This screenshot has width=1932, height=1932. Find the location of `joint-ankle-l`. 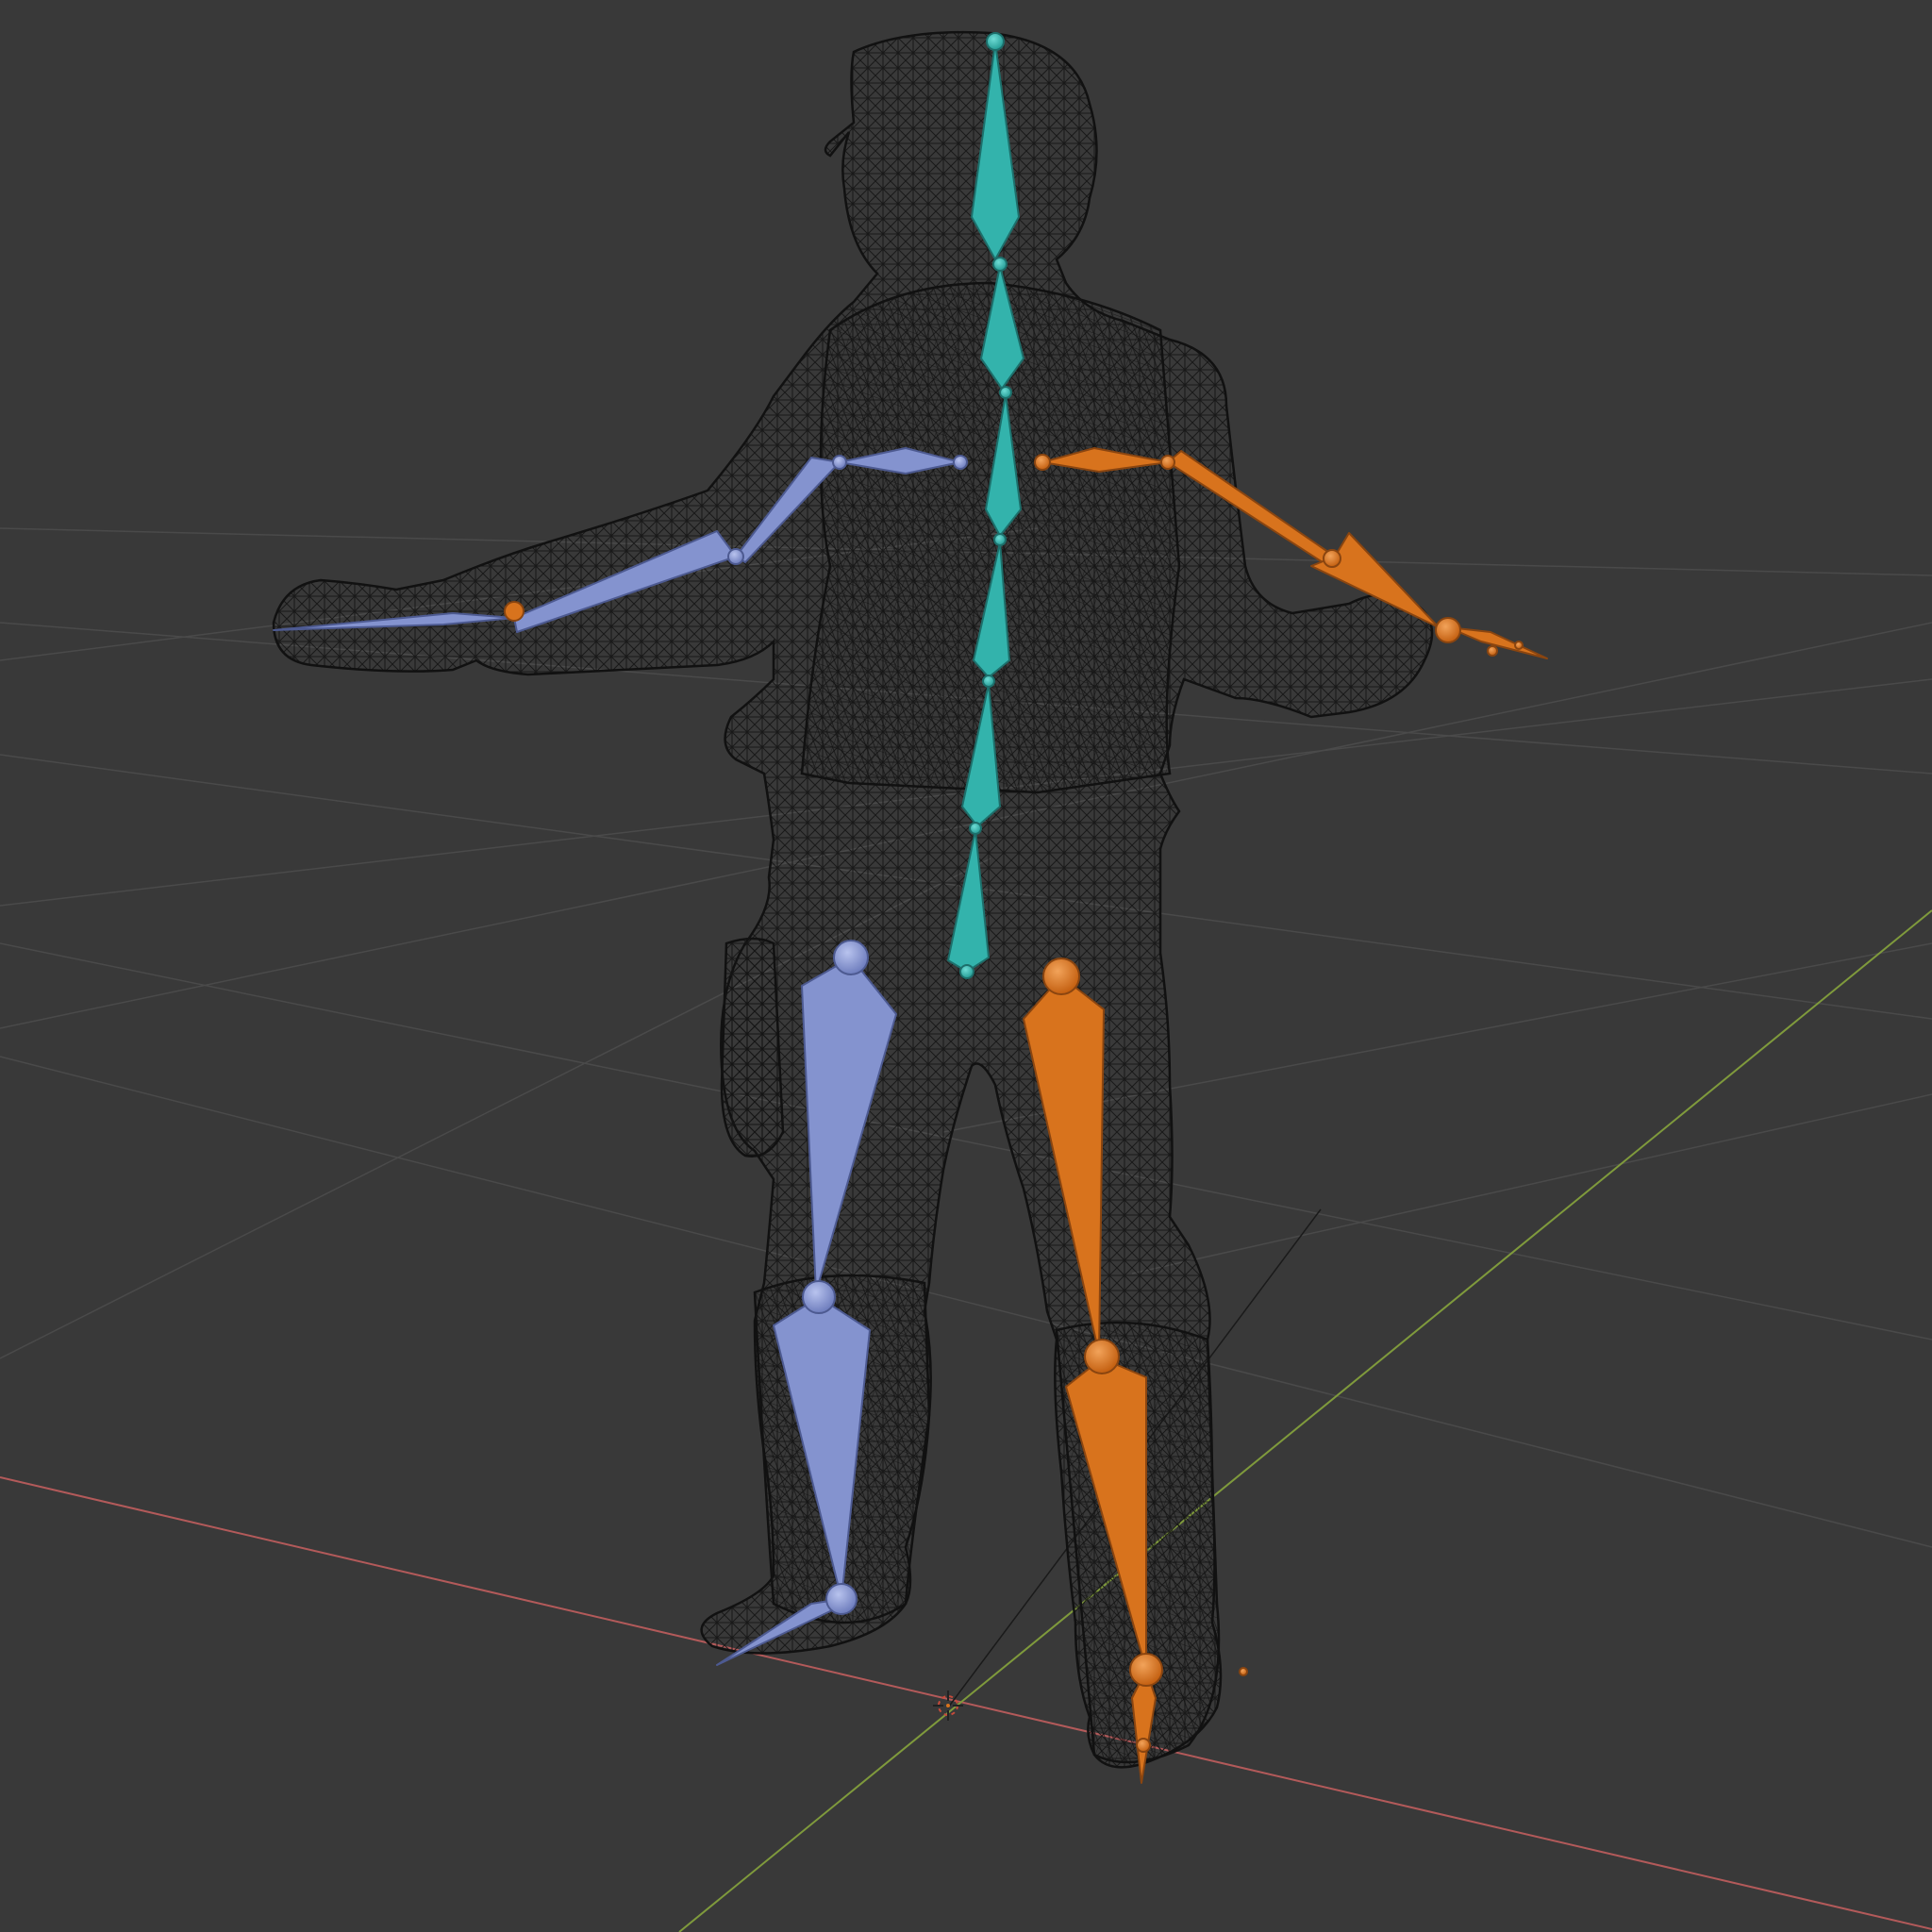

joint-ankle-l is located at coordinates (842, 1599).